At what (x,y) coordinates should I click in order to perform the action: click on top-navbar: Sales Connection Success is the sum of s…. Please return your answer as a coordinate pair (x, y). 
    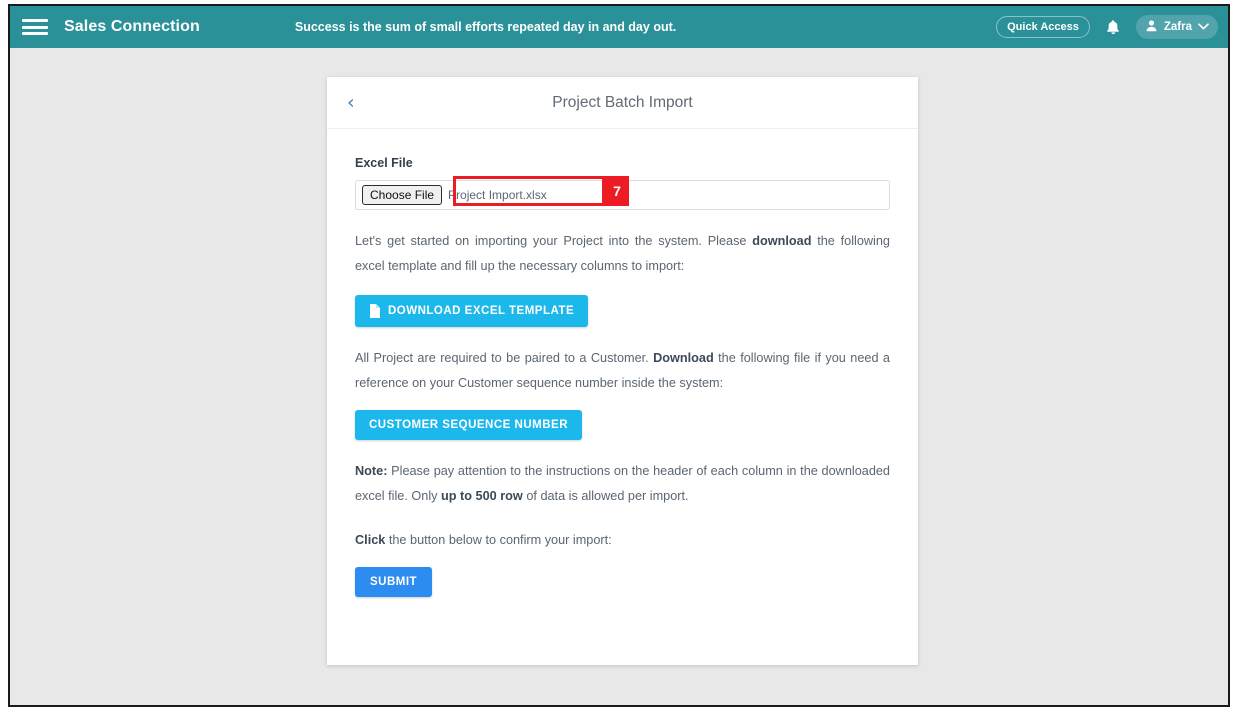
    Looking at the image, I should click on (619, 27).